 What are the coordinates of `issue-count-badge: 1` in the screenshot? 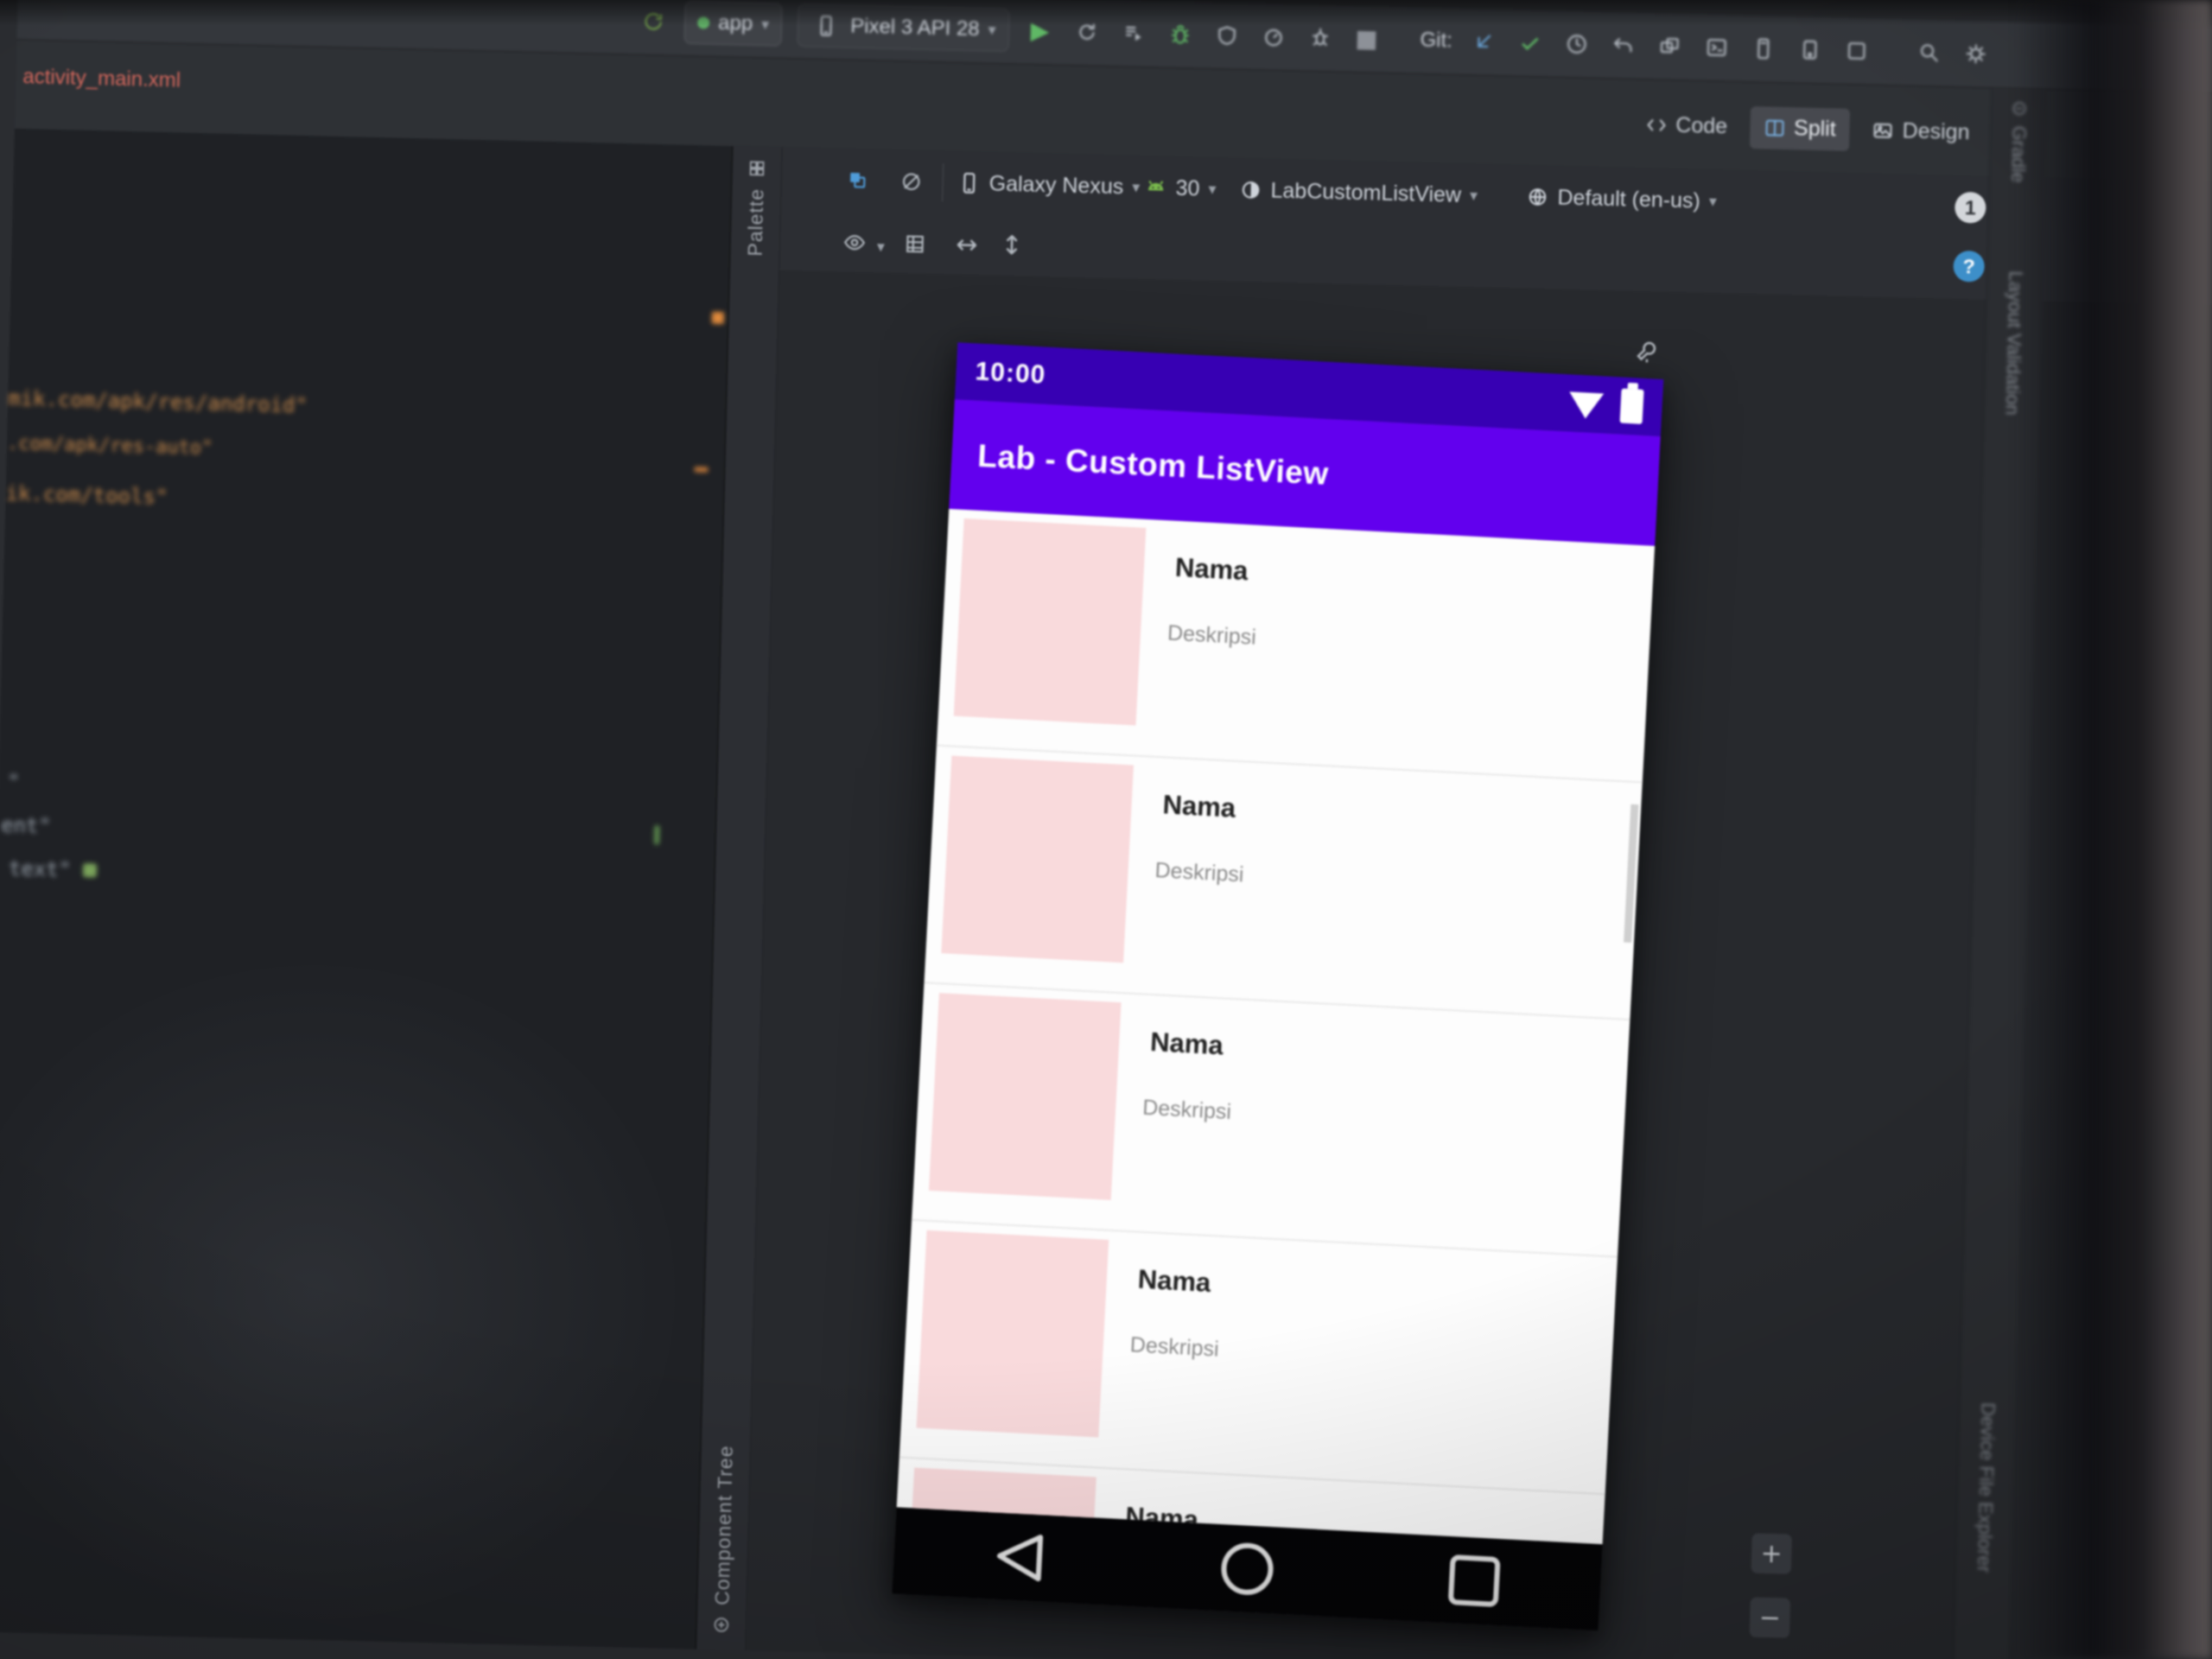 It's located at (1970, 207).